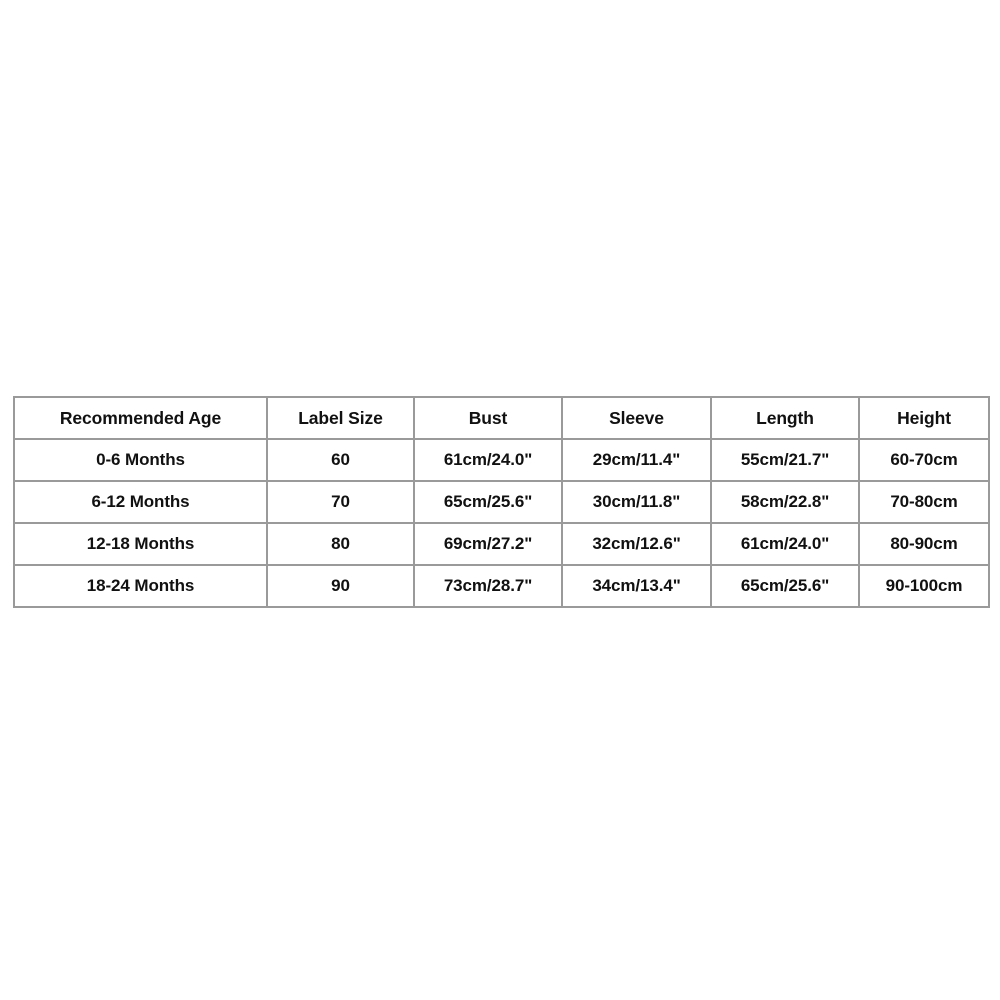 The image size is (1000, 1000). Describe the element at coordinates (488, 460) in the screenshot. I see `cell-bust: 61cm/24.0"` at that location.